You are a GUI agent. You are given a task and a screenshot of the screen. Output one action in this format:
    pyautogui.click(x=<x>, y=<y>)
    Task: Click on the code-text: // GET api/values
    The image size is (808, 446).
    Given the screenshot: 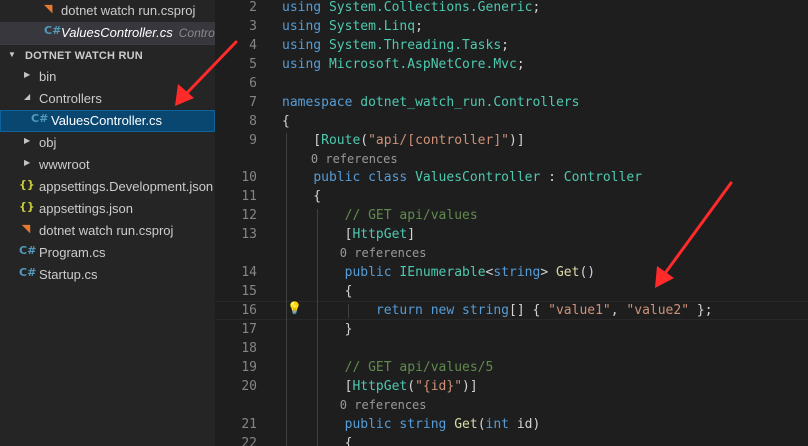 What is the action you would take?
    pyautogui.click(x=380, y=215)
    